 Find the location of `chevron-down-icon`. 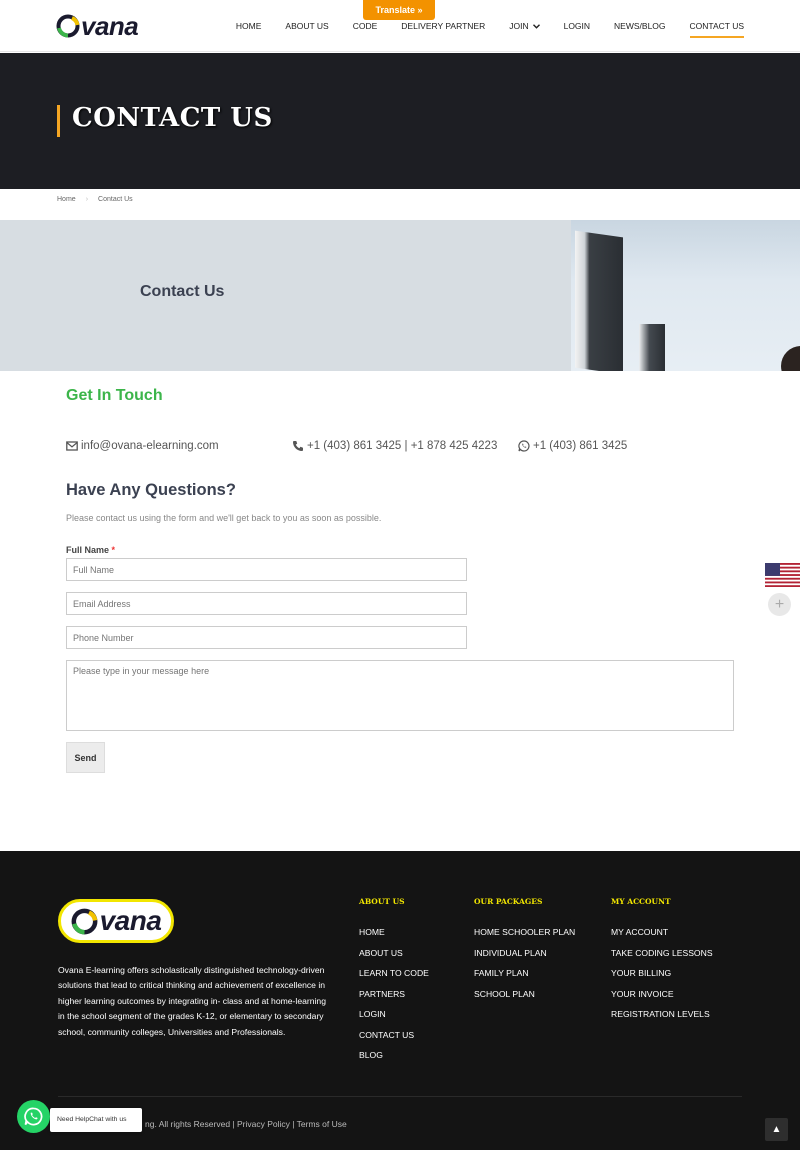

chevron-down-icon is located at coordinates (536, 26).